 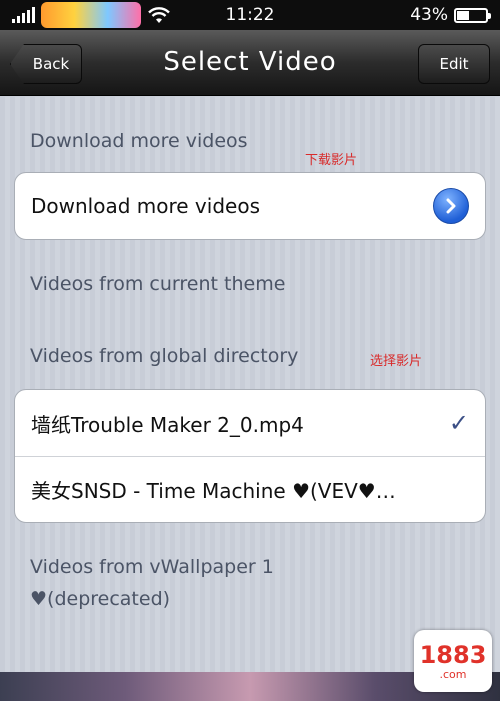 I want to click on section-header-vwallpaper: Videos from vWallpaper 1, so click(x=152, y=567).